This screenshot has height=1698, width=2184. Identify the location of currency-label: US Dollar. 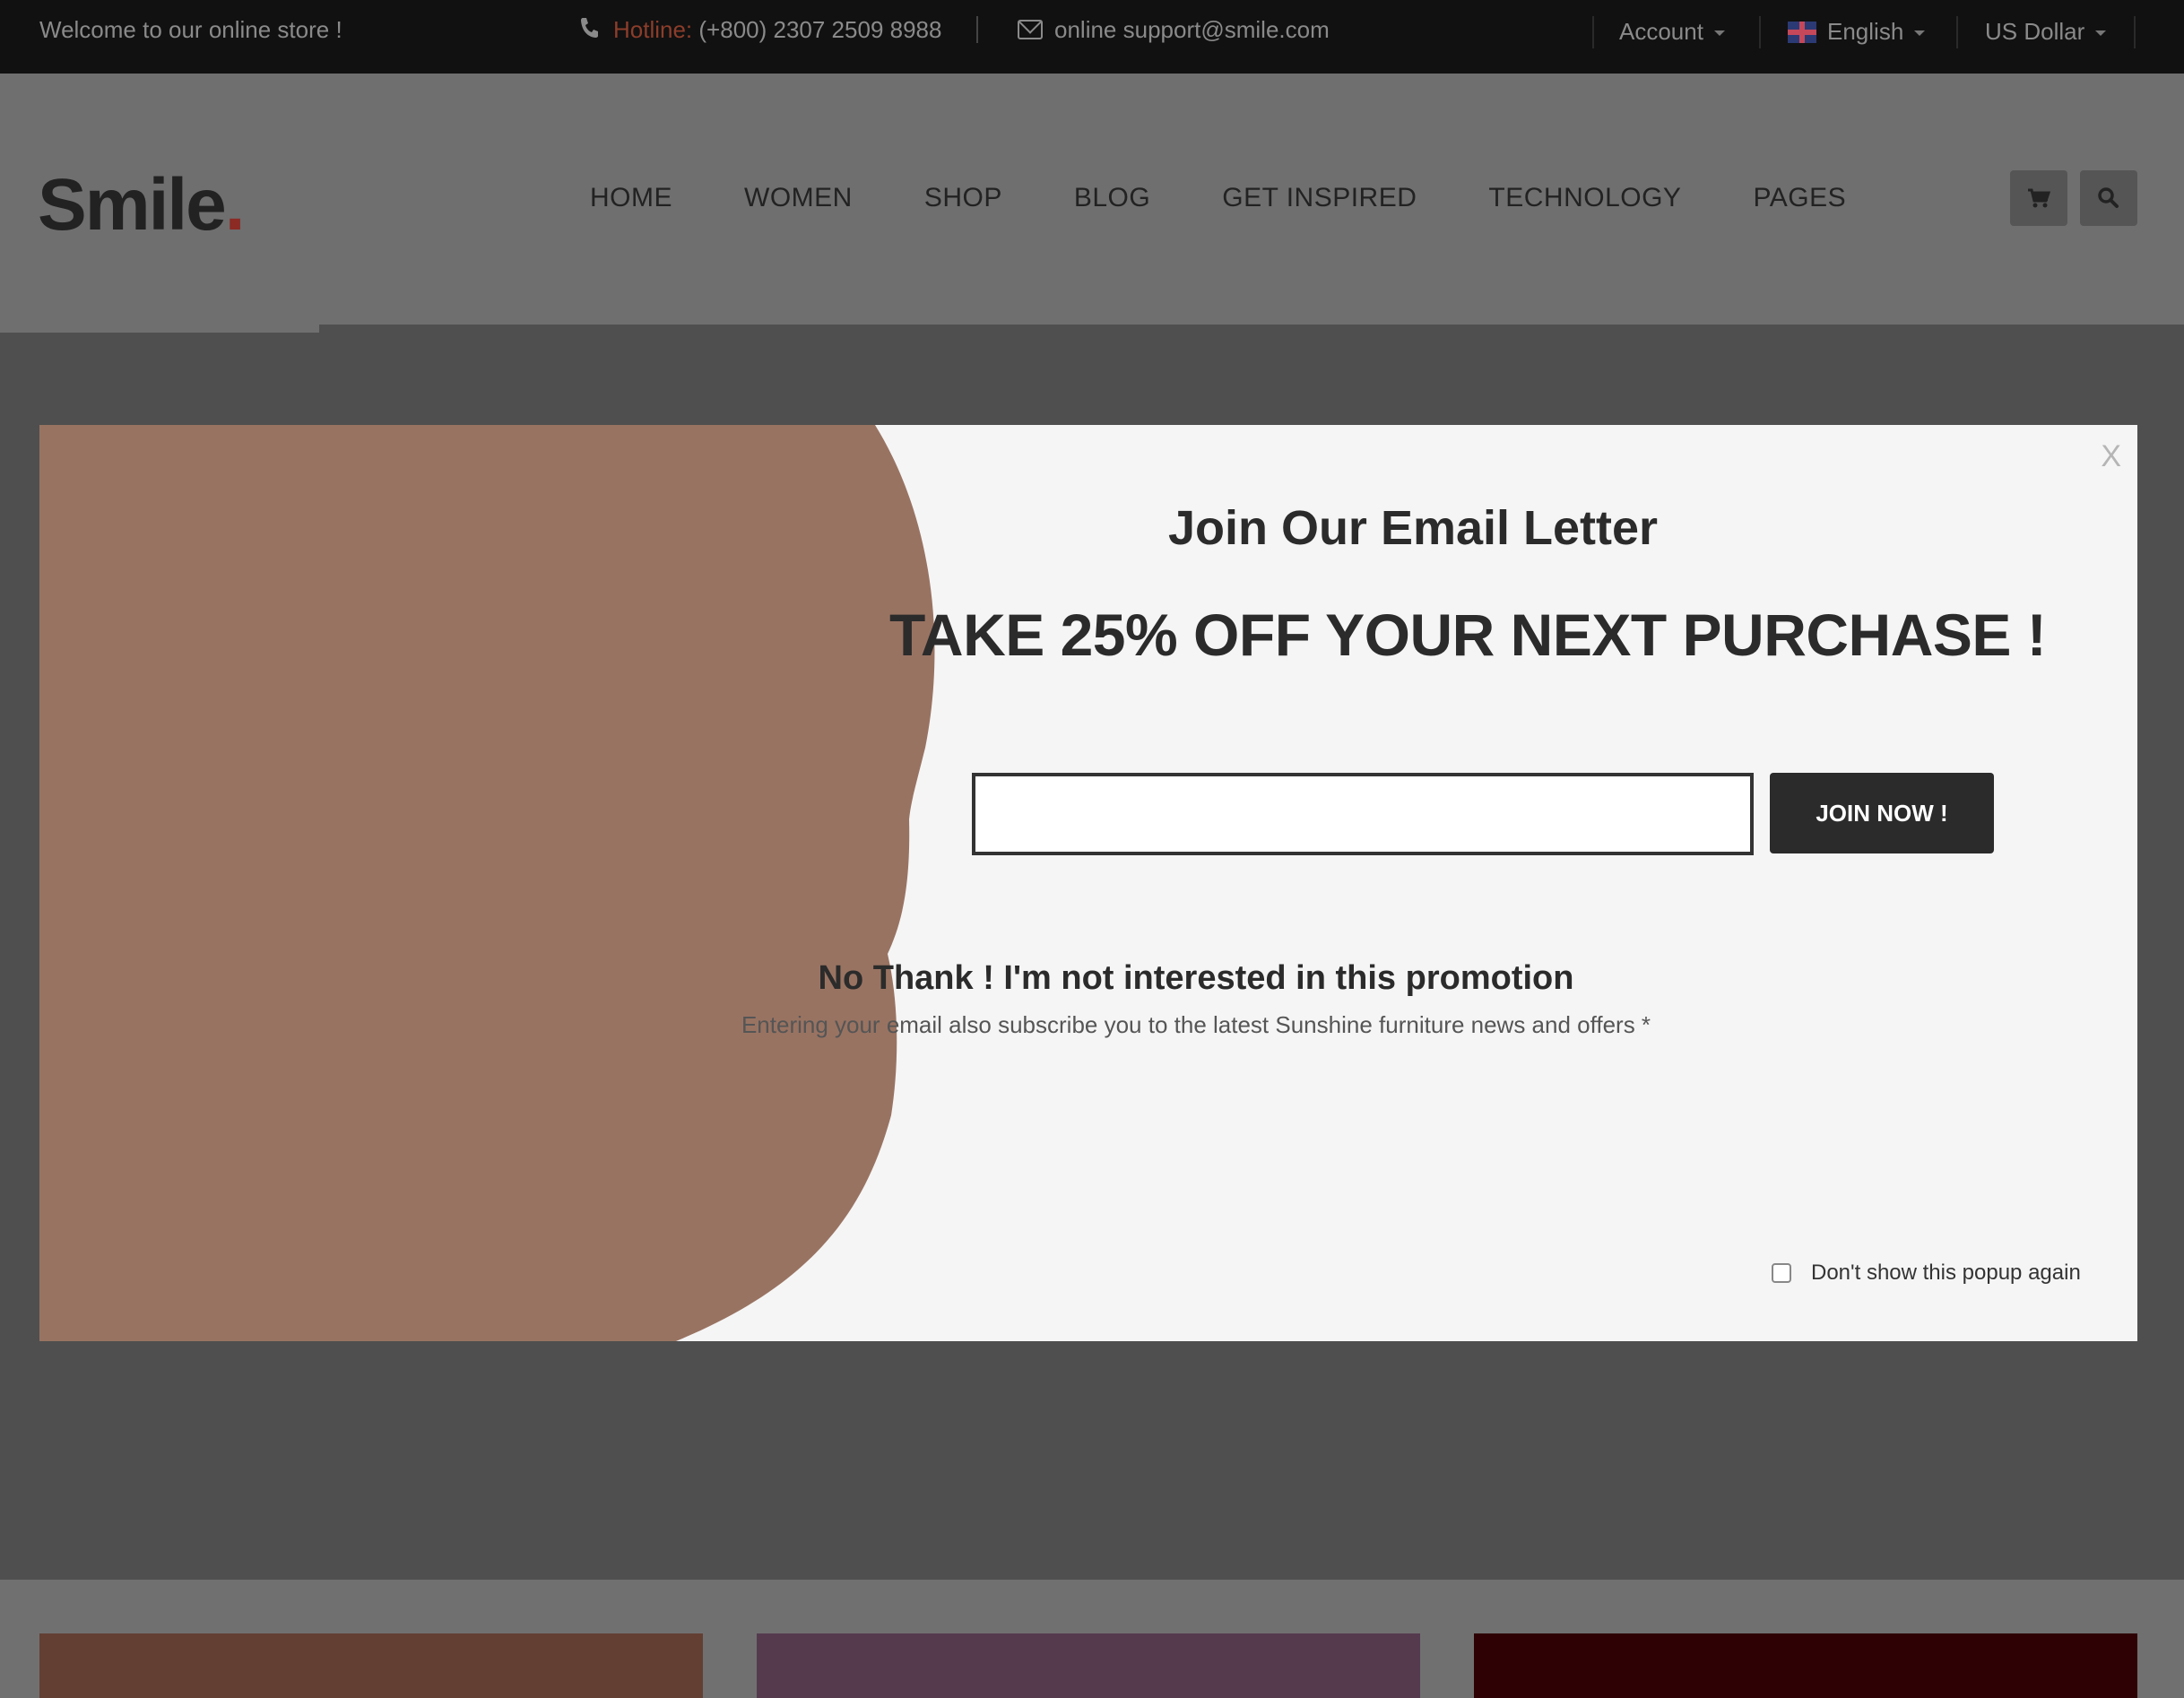
(2035, 31).